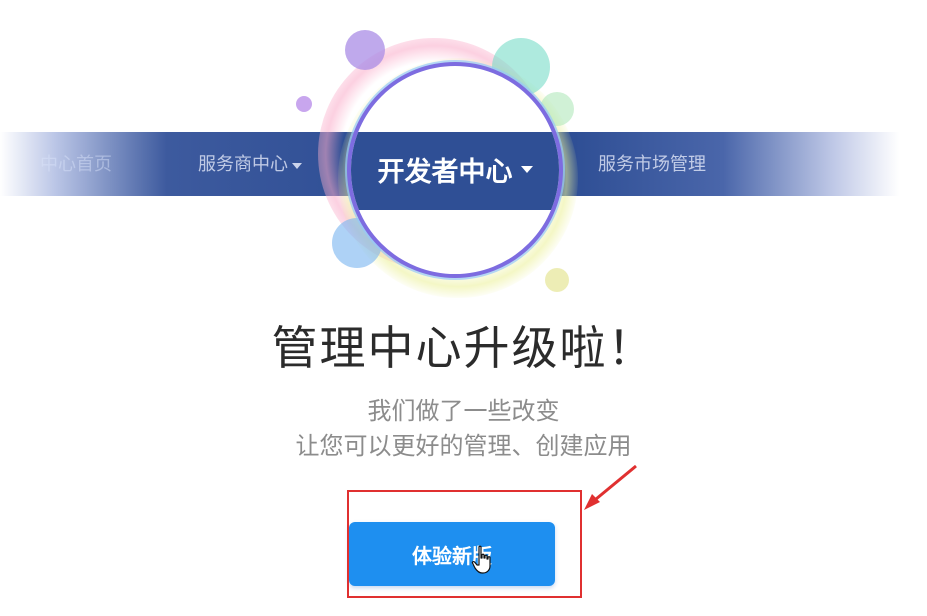 Image resolution: width=927 pixels, height=616 pixels. I want to click on subtitle-line-1: 我们做了一些改变, so click(463, 411).